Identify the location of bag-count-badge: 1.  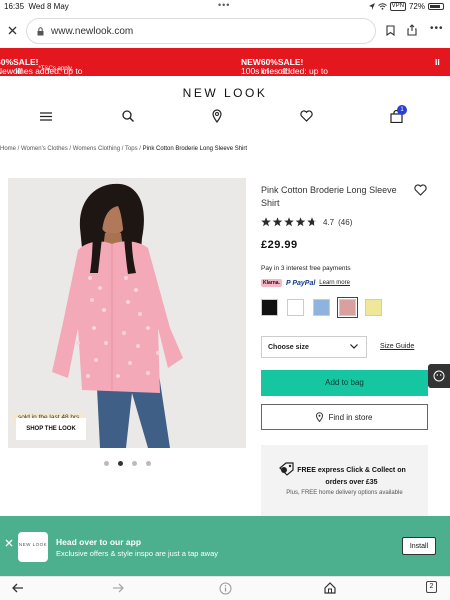
(402, 110).